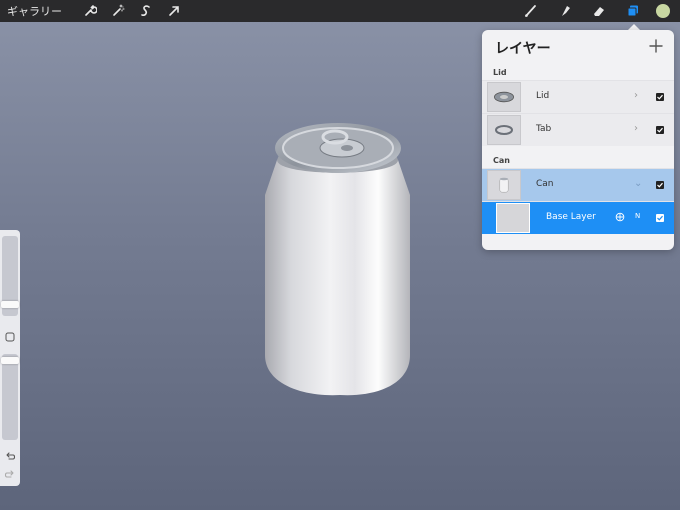 The width and height of the screenshot is (680, 510). Describe the element at coordinates (500, 72) in the screenshot. I see `group-label-lid: Lid` at that location.